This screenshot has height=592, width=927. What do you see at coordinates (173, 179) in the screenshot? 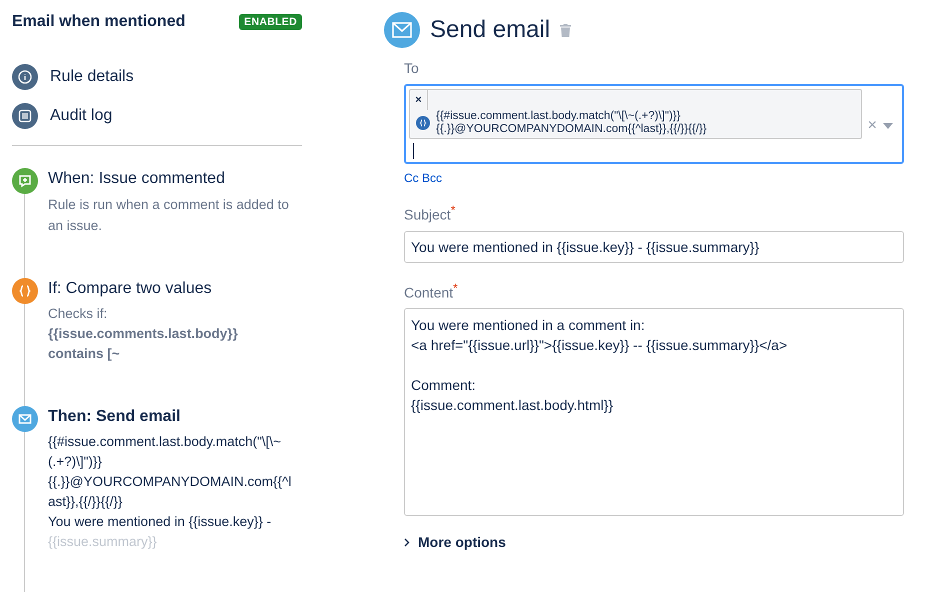
I see `step-title: When: Issue commented` at bounding box center [173, 179].